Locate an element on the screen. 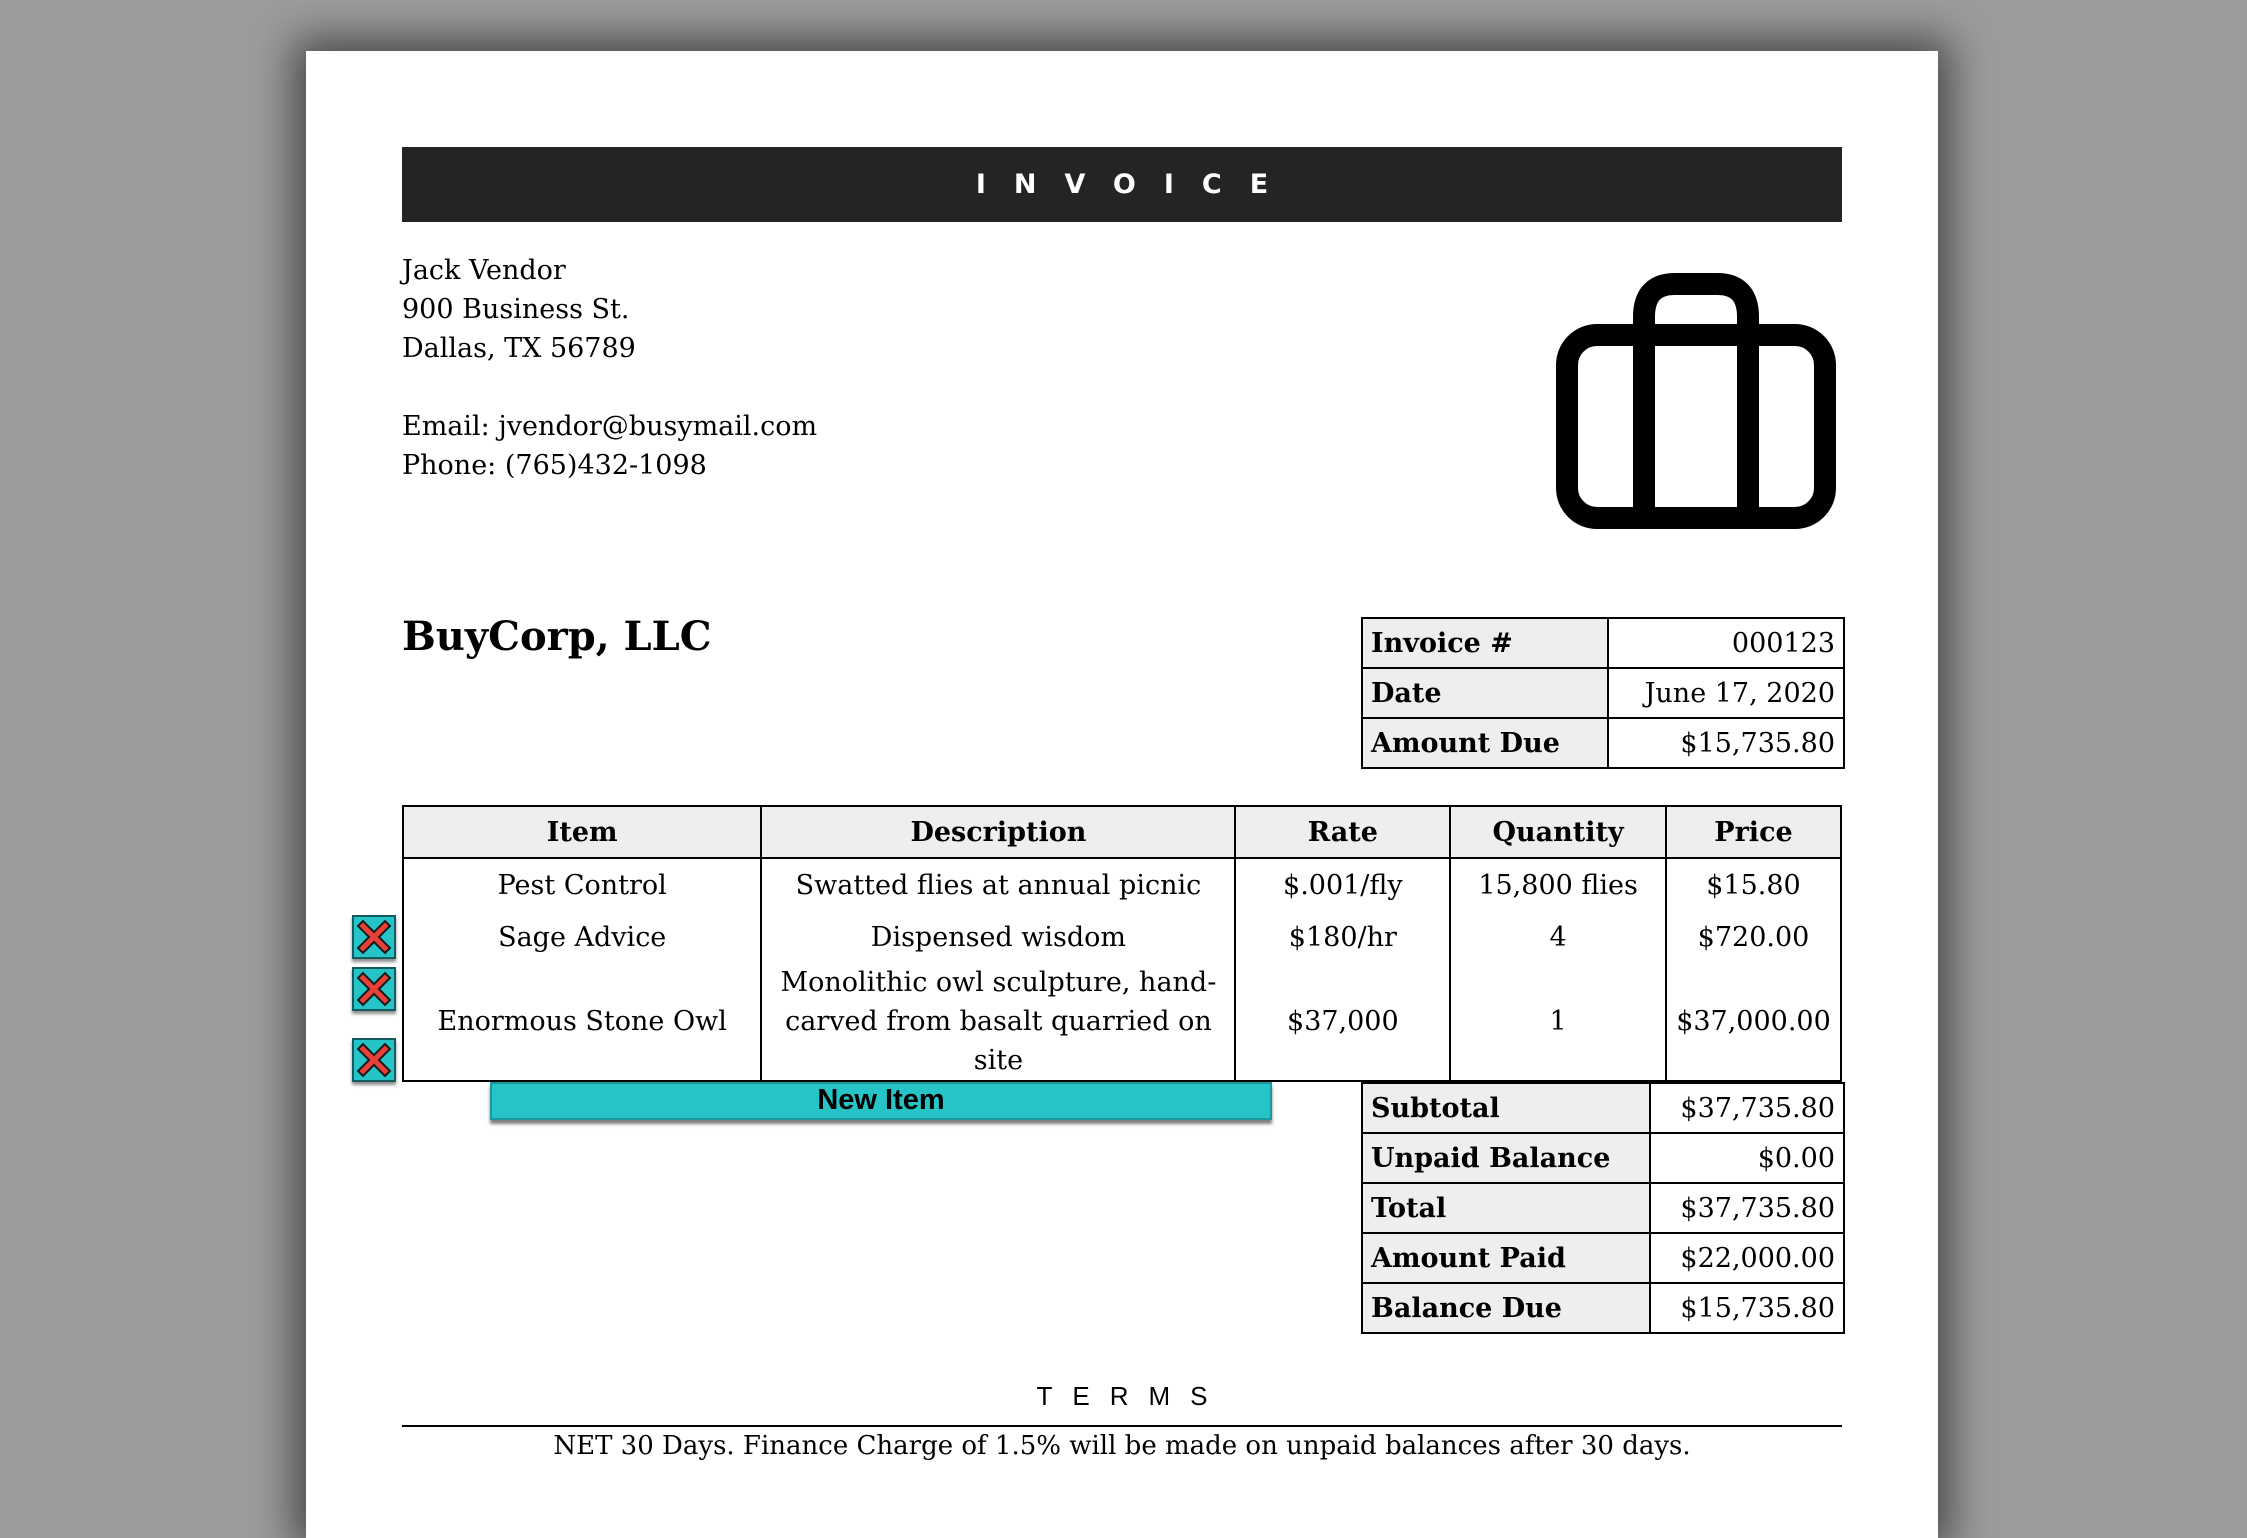 This screenshot has height=1538, width=2247. meta-value: $15,735.80 is located at coordinates (1726, 743).